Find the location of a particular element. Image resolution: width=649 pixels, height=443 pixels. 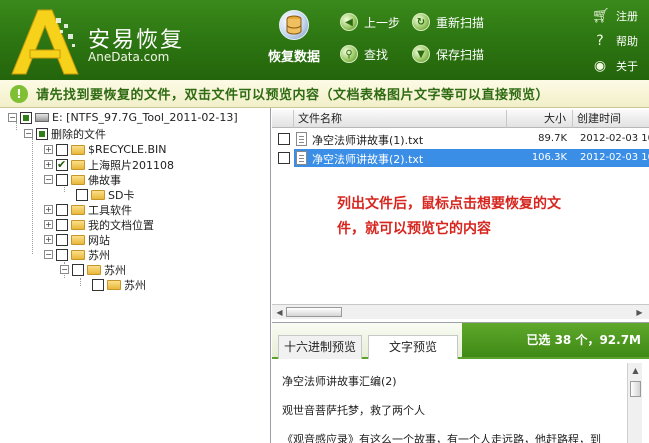

save-scan-button: ▼ 保存扫描 is located at coordinates (448, 54).